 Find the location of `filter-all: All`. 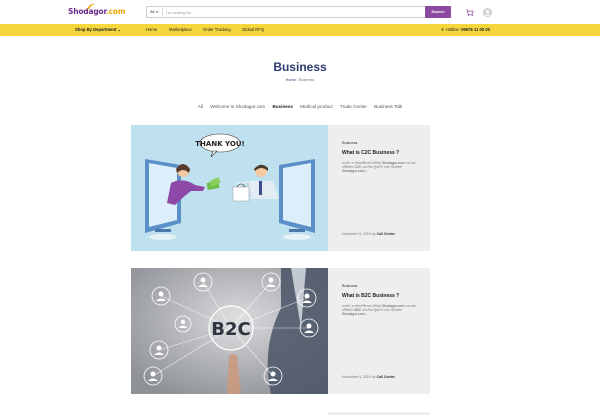

filter-all: All is located at coordinates (200, 106).